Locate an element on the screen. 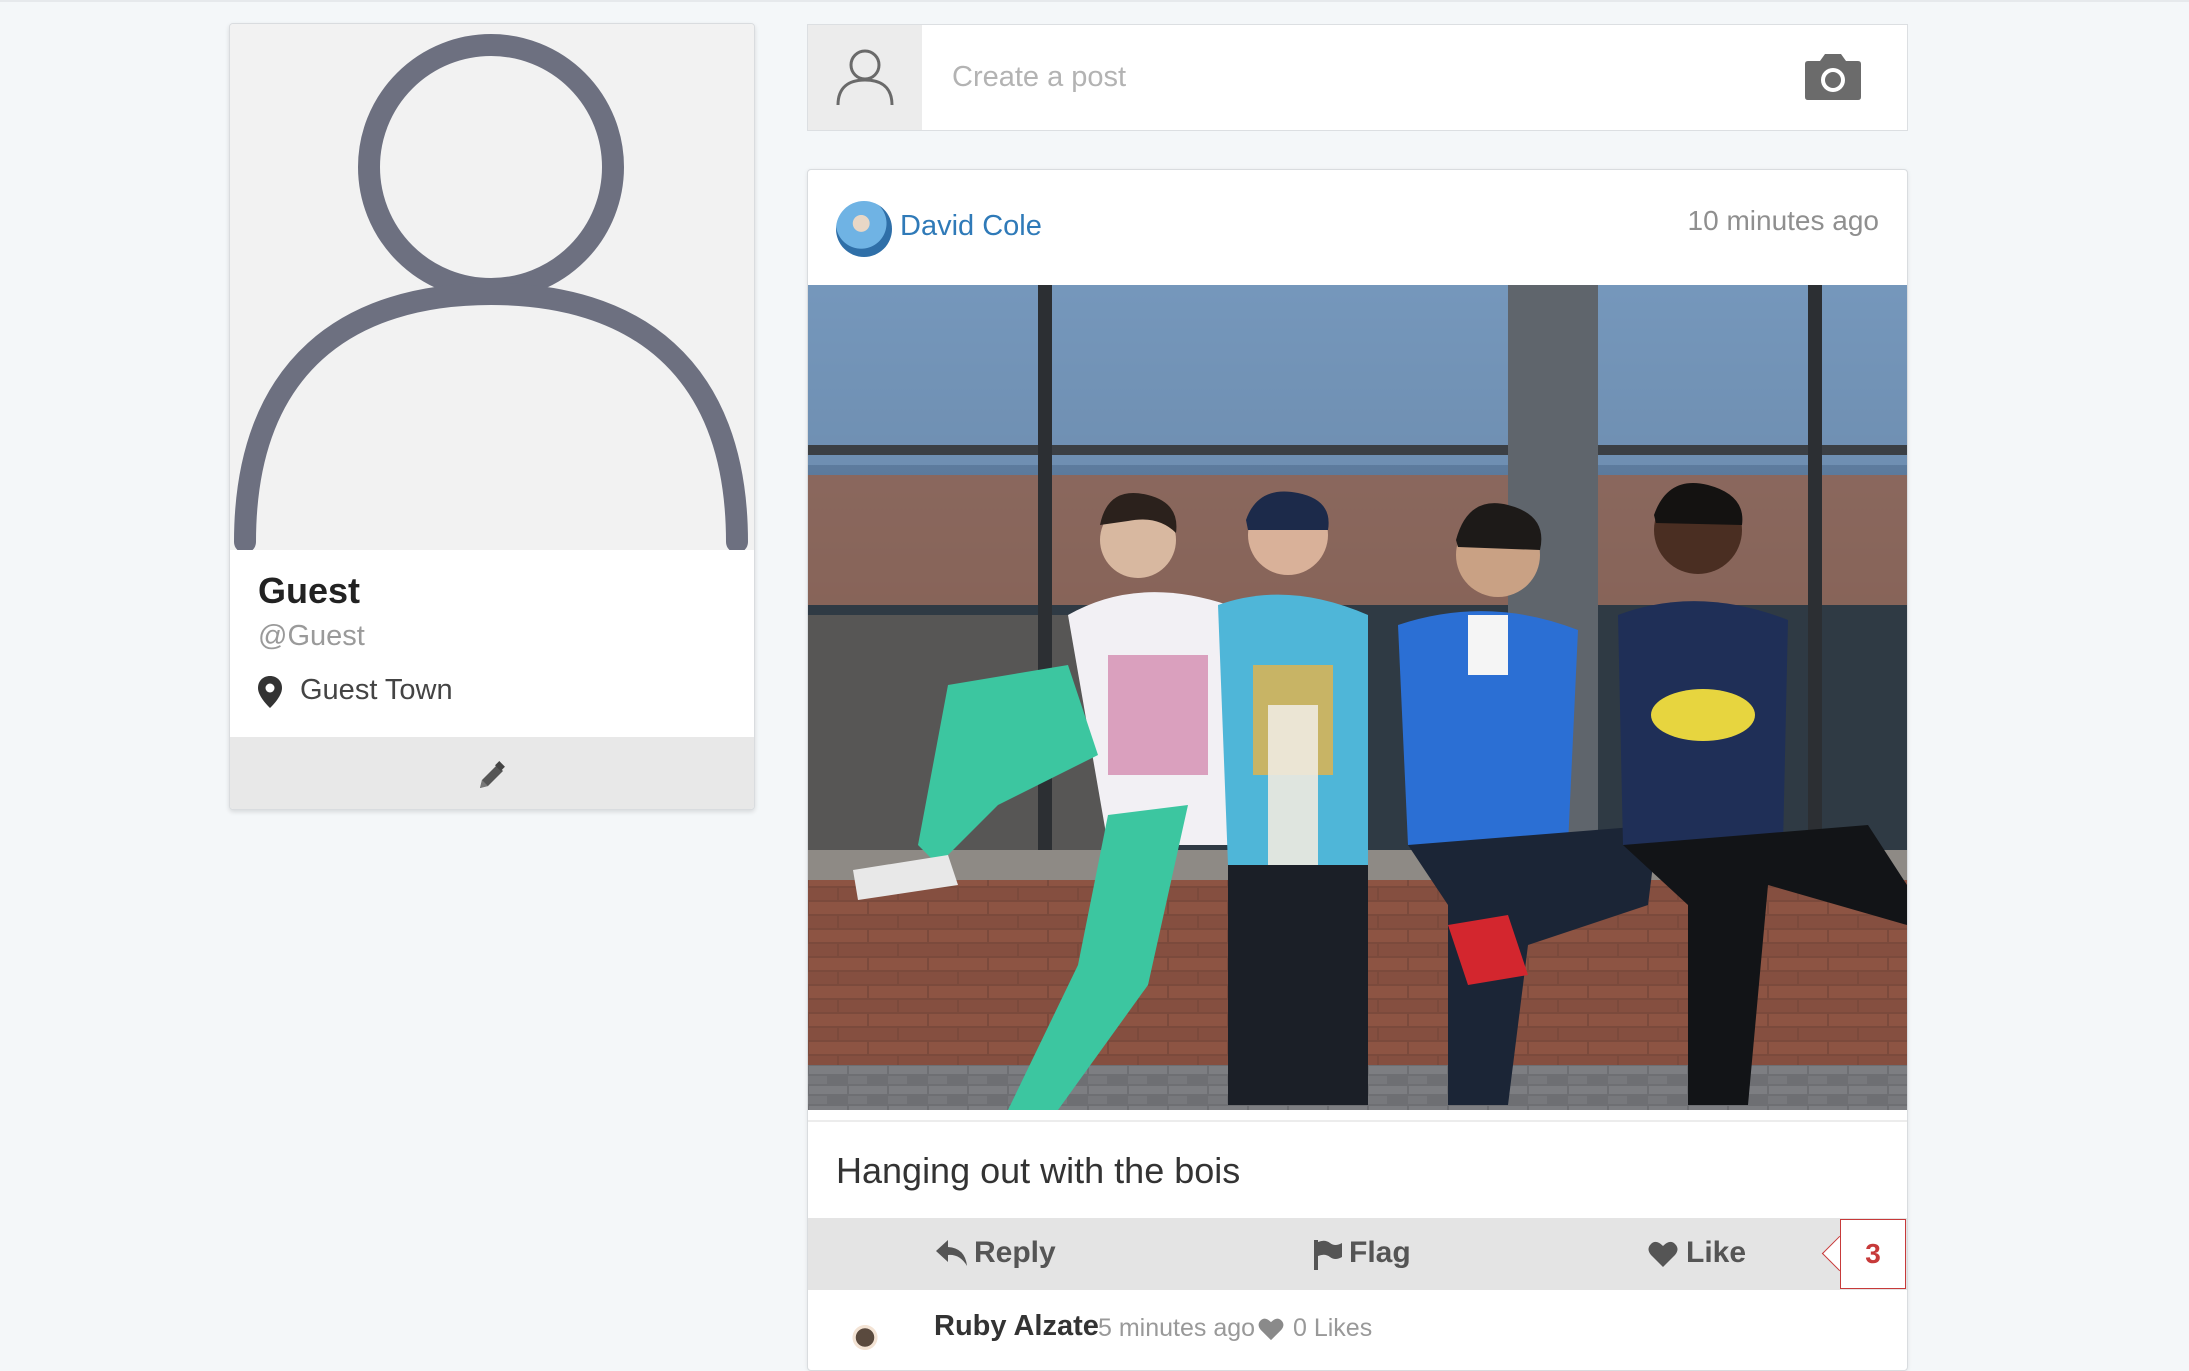 This screenshot has height=1371, width=2189. reply-button: Reply is located at coordinates (1001, 1254).